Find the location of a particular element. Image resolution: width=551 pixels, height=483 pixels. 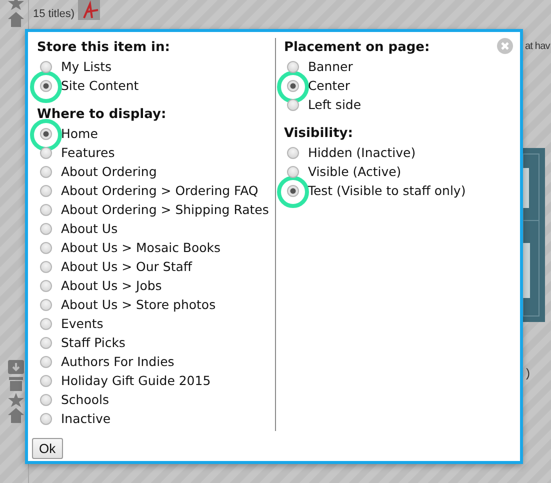

radio-option: Inactive is located at coordinates (156, 418).